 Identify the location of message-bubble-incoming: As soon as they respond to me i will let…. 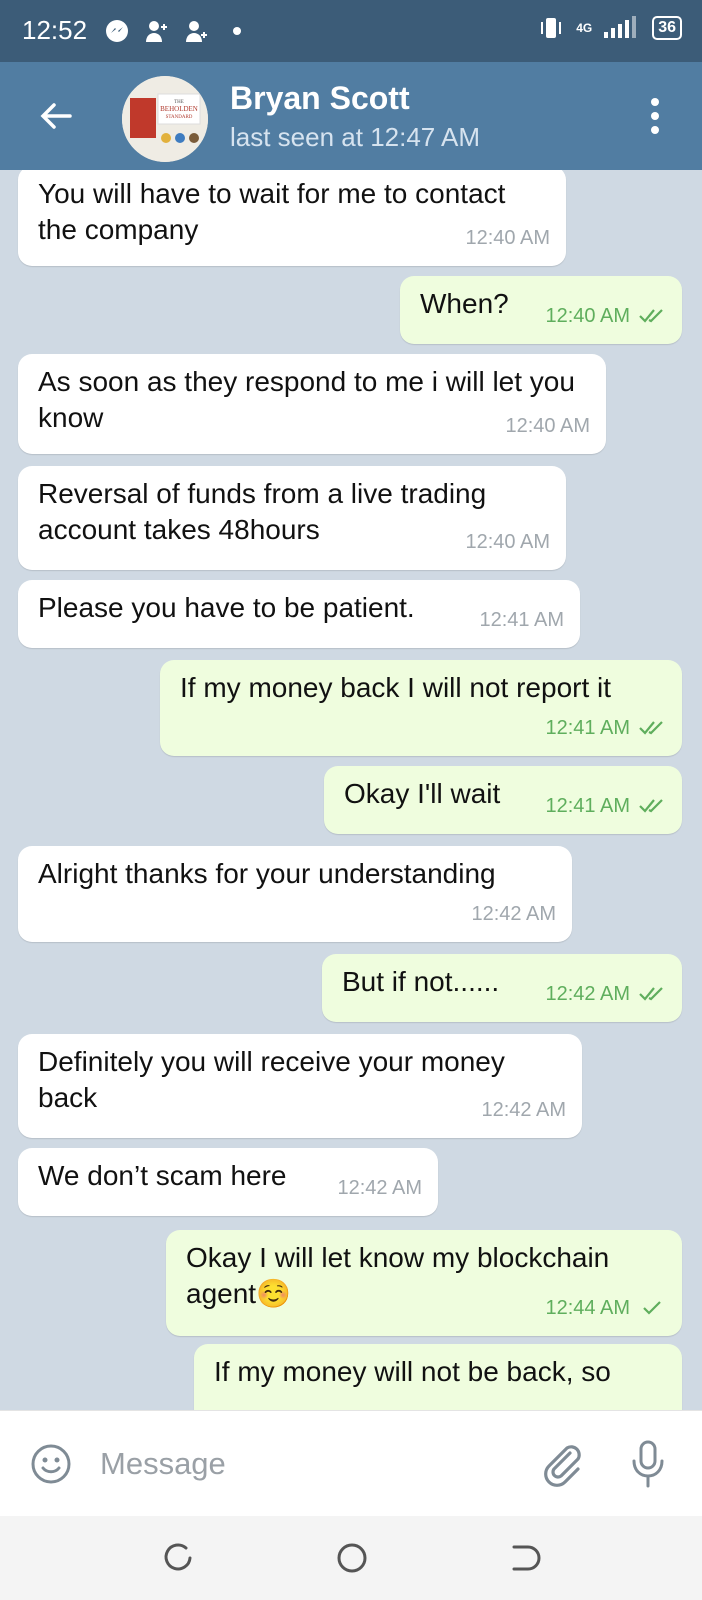
(312, 404).